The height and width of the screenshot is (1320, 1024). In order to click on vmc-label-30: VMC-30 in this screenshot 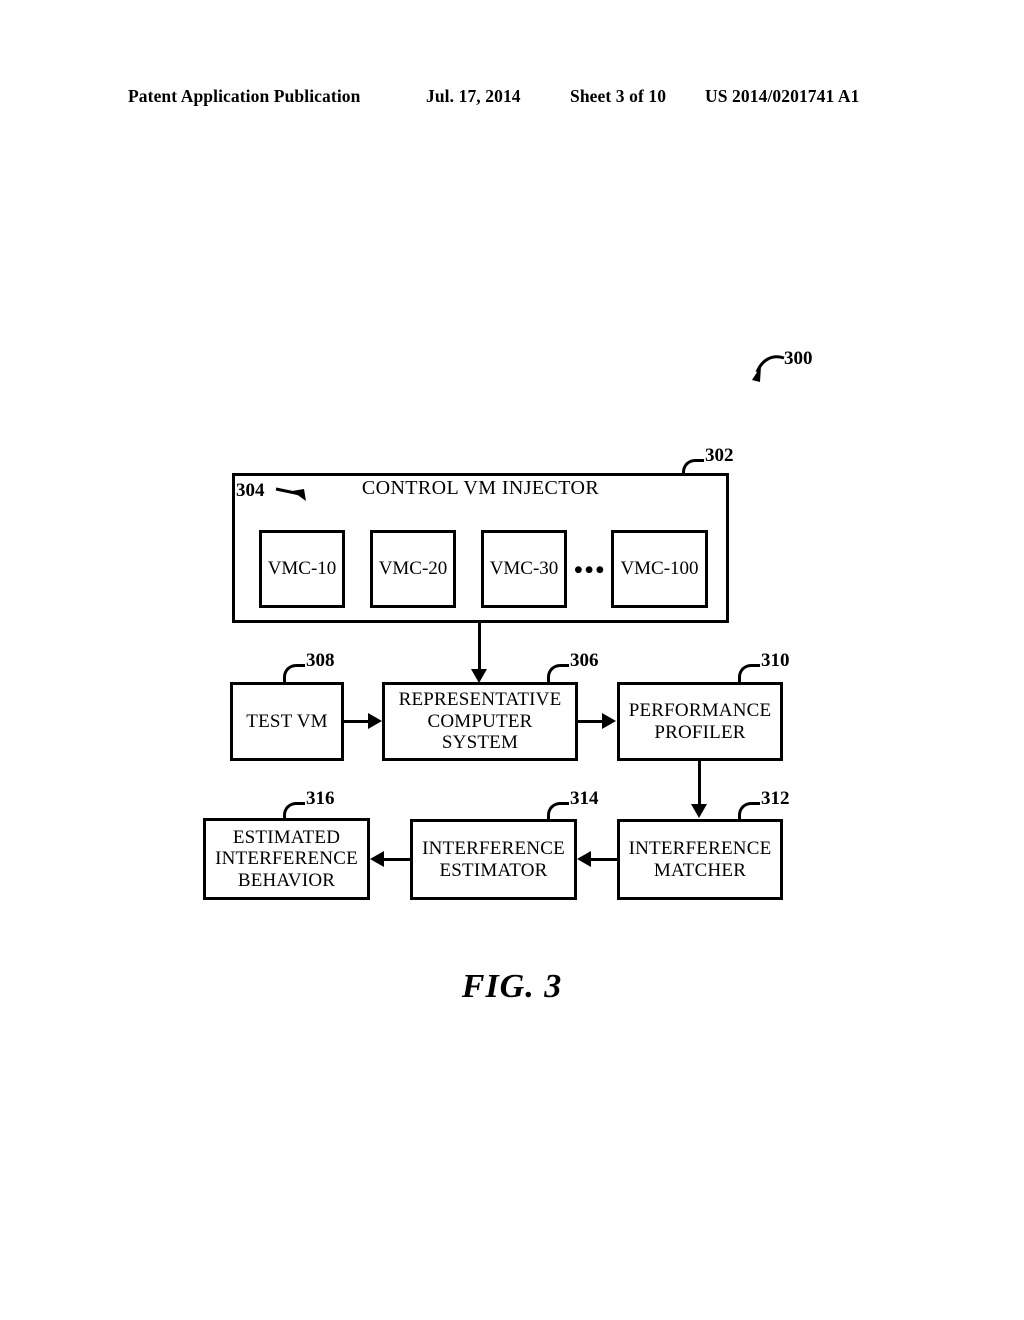, I will do `click(524, 568)`.